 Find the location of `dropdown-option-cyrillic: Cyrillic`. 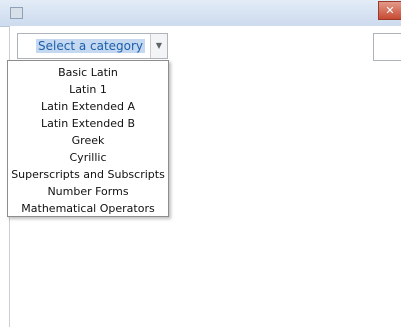

dropdown-option-cyrillic: Cyrillic is located at coordinates (88, 157).